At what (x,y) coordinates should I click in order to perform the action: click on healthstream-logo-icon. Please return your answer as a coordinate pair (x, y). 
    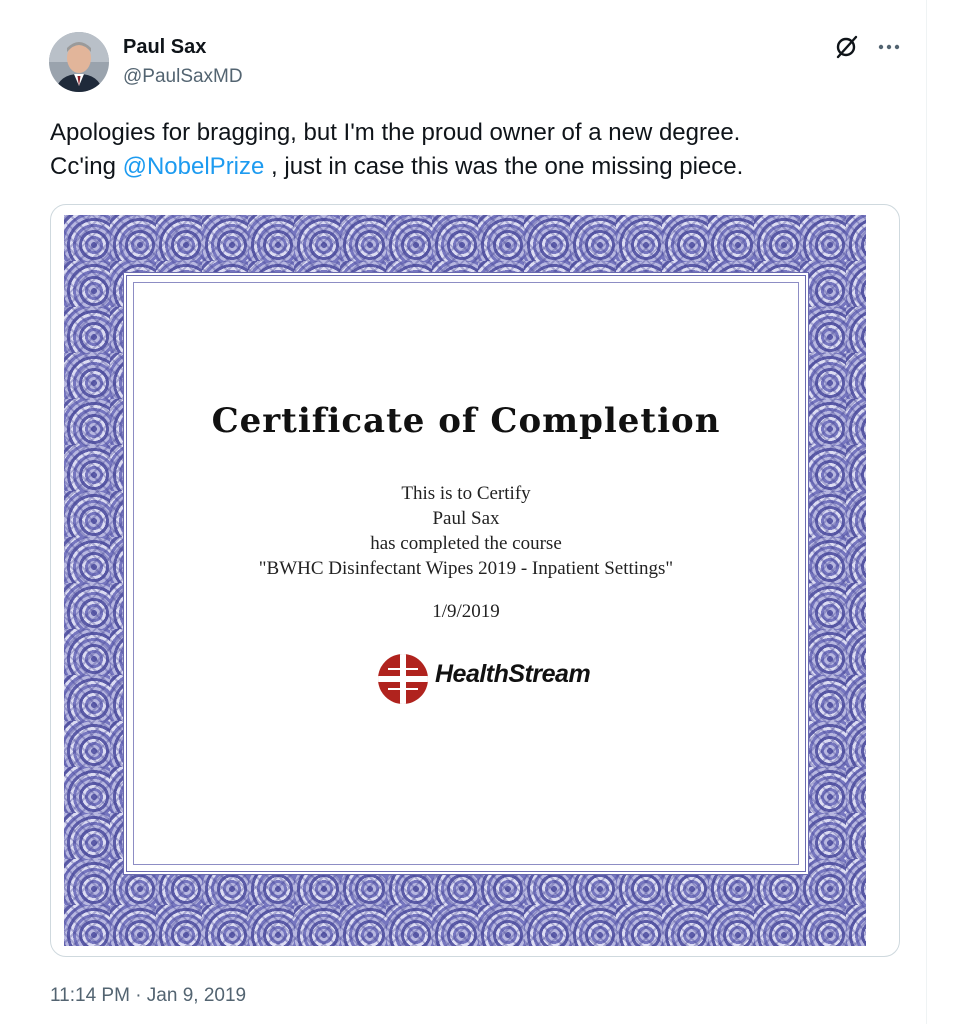
    Looking at the image, I should click on (403, 679).